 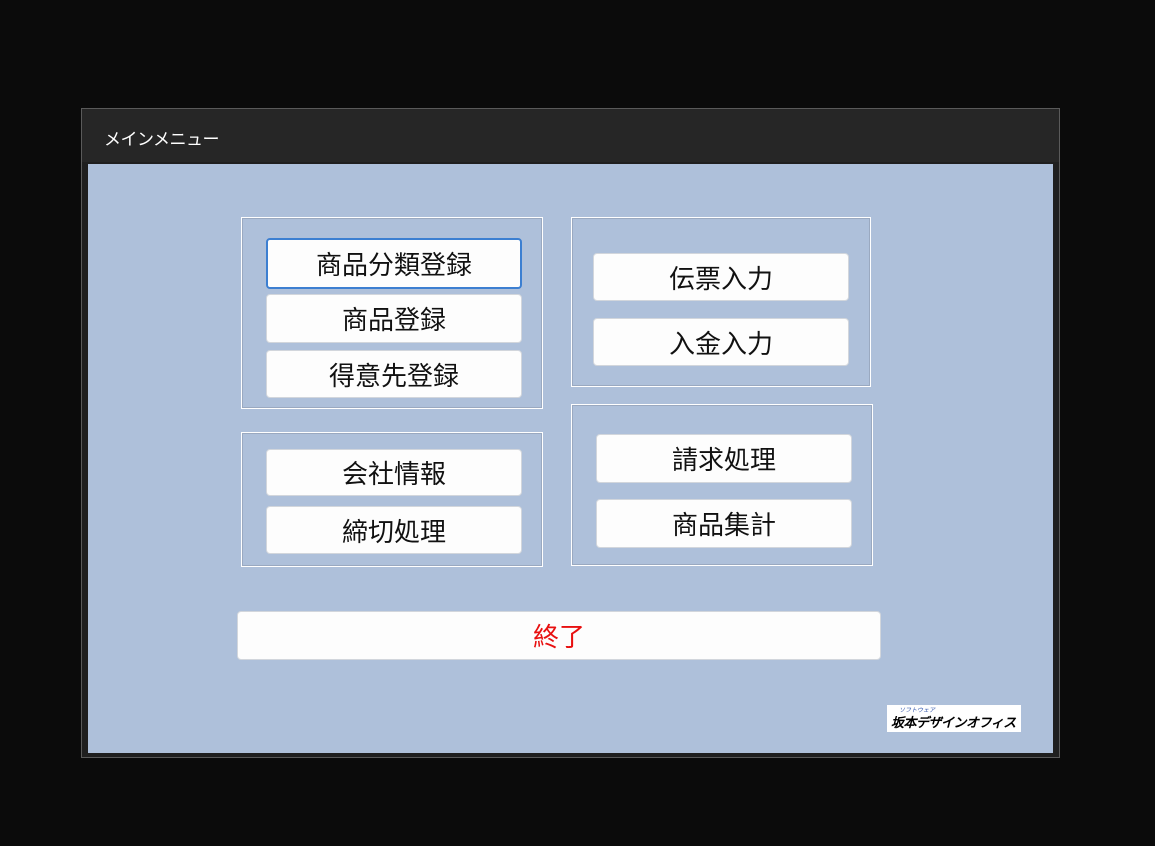 I want to click on master-registration-group: 商品分類登録 商品登録 得意先登録, so click(x=392, y=313).